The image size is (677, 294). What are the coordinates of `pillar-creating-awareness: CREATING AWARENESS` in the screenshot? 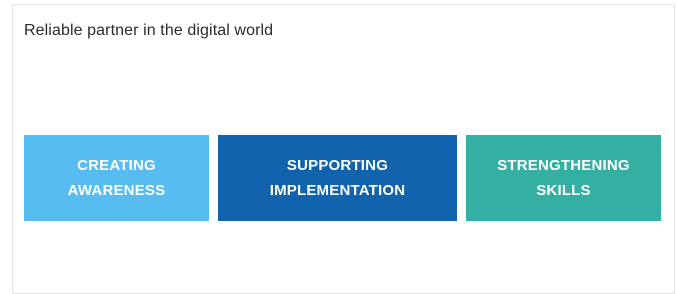 It's located at (116, 178).